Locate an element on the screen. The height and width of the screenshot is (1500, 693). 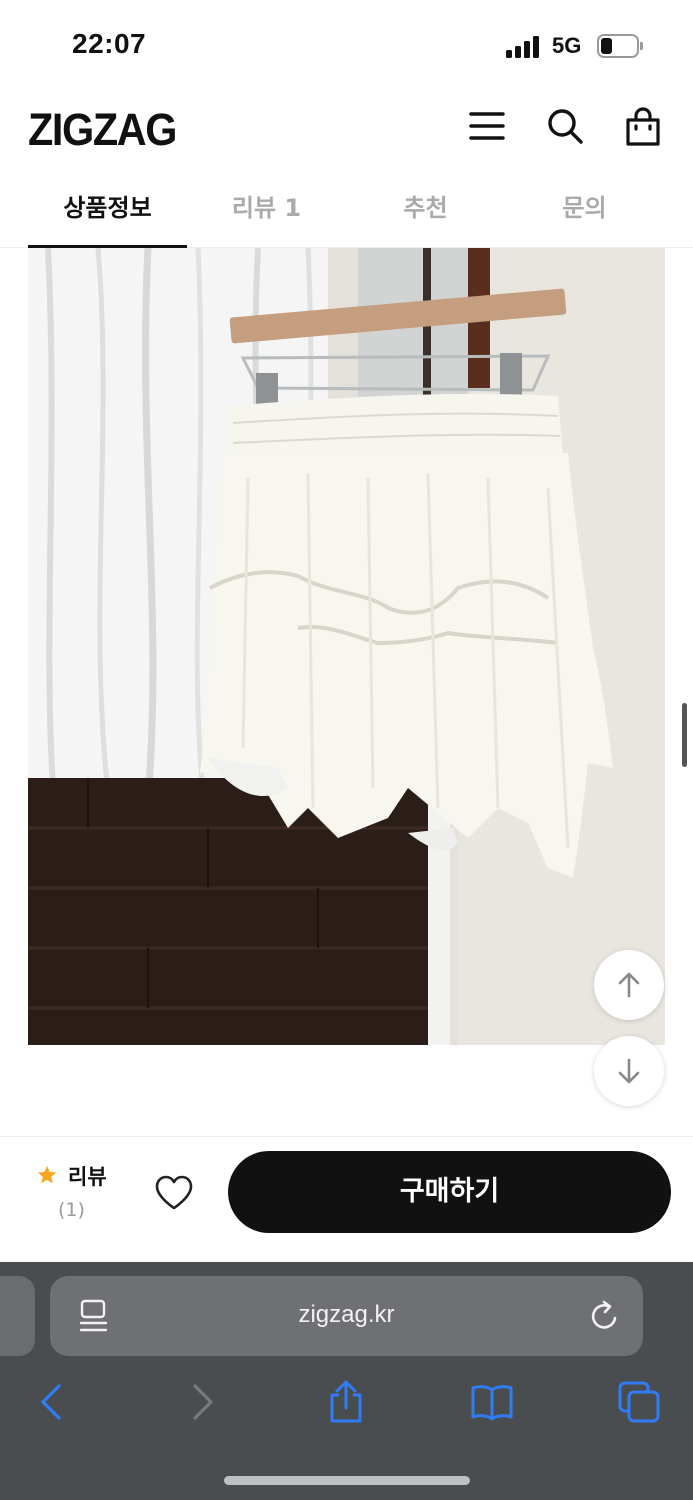
buy-button: 구매하기 is located at coordinates (449, 1192).